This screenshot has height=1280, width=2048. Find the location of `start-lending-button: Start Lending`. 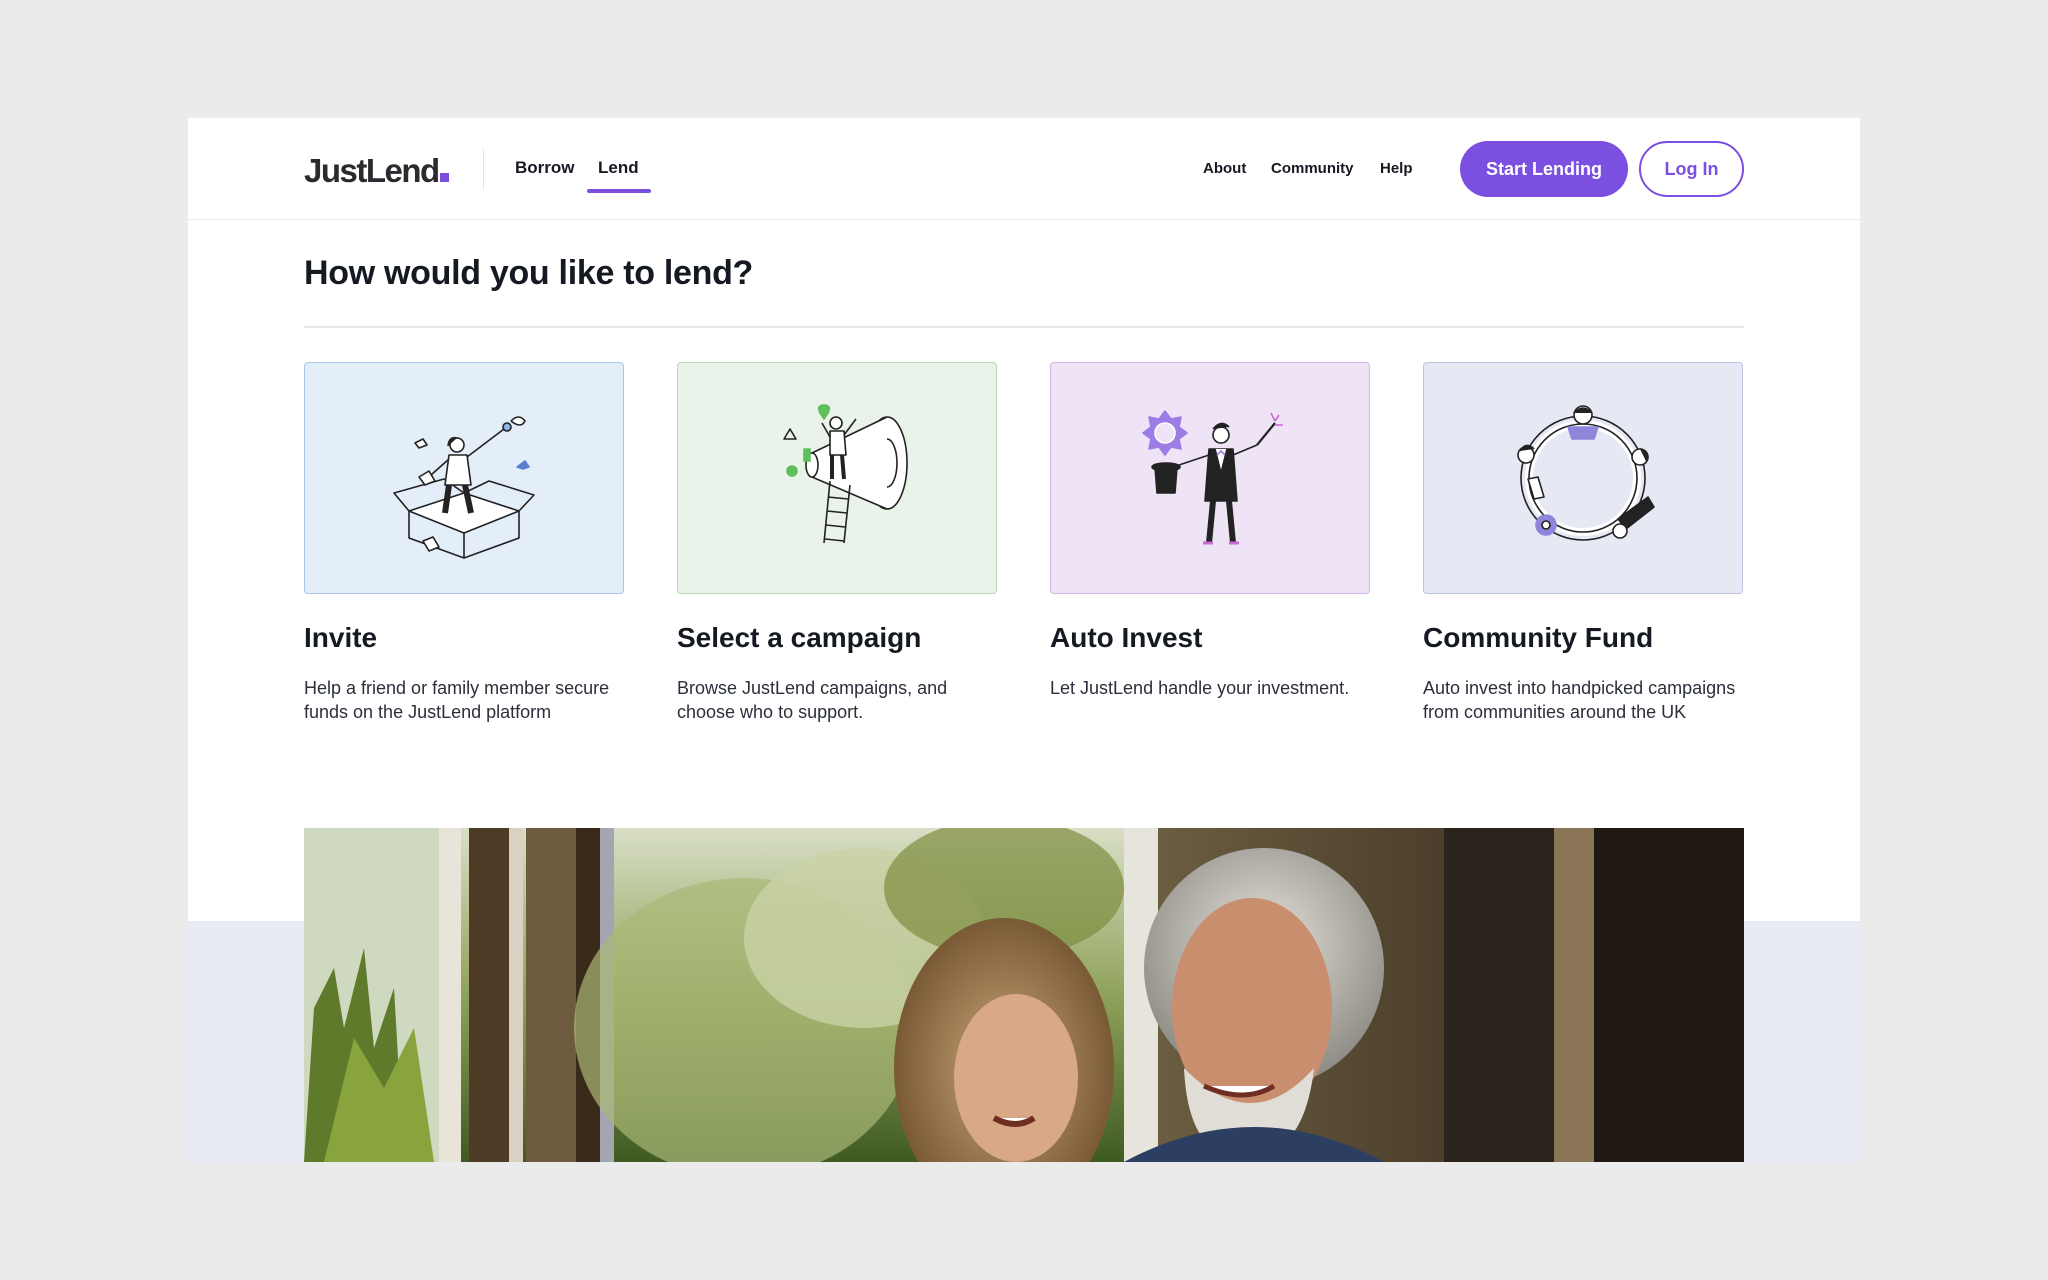

start-lending-button: Start Lending is located at coordinates (1544, 169).